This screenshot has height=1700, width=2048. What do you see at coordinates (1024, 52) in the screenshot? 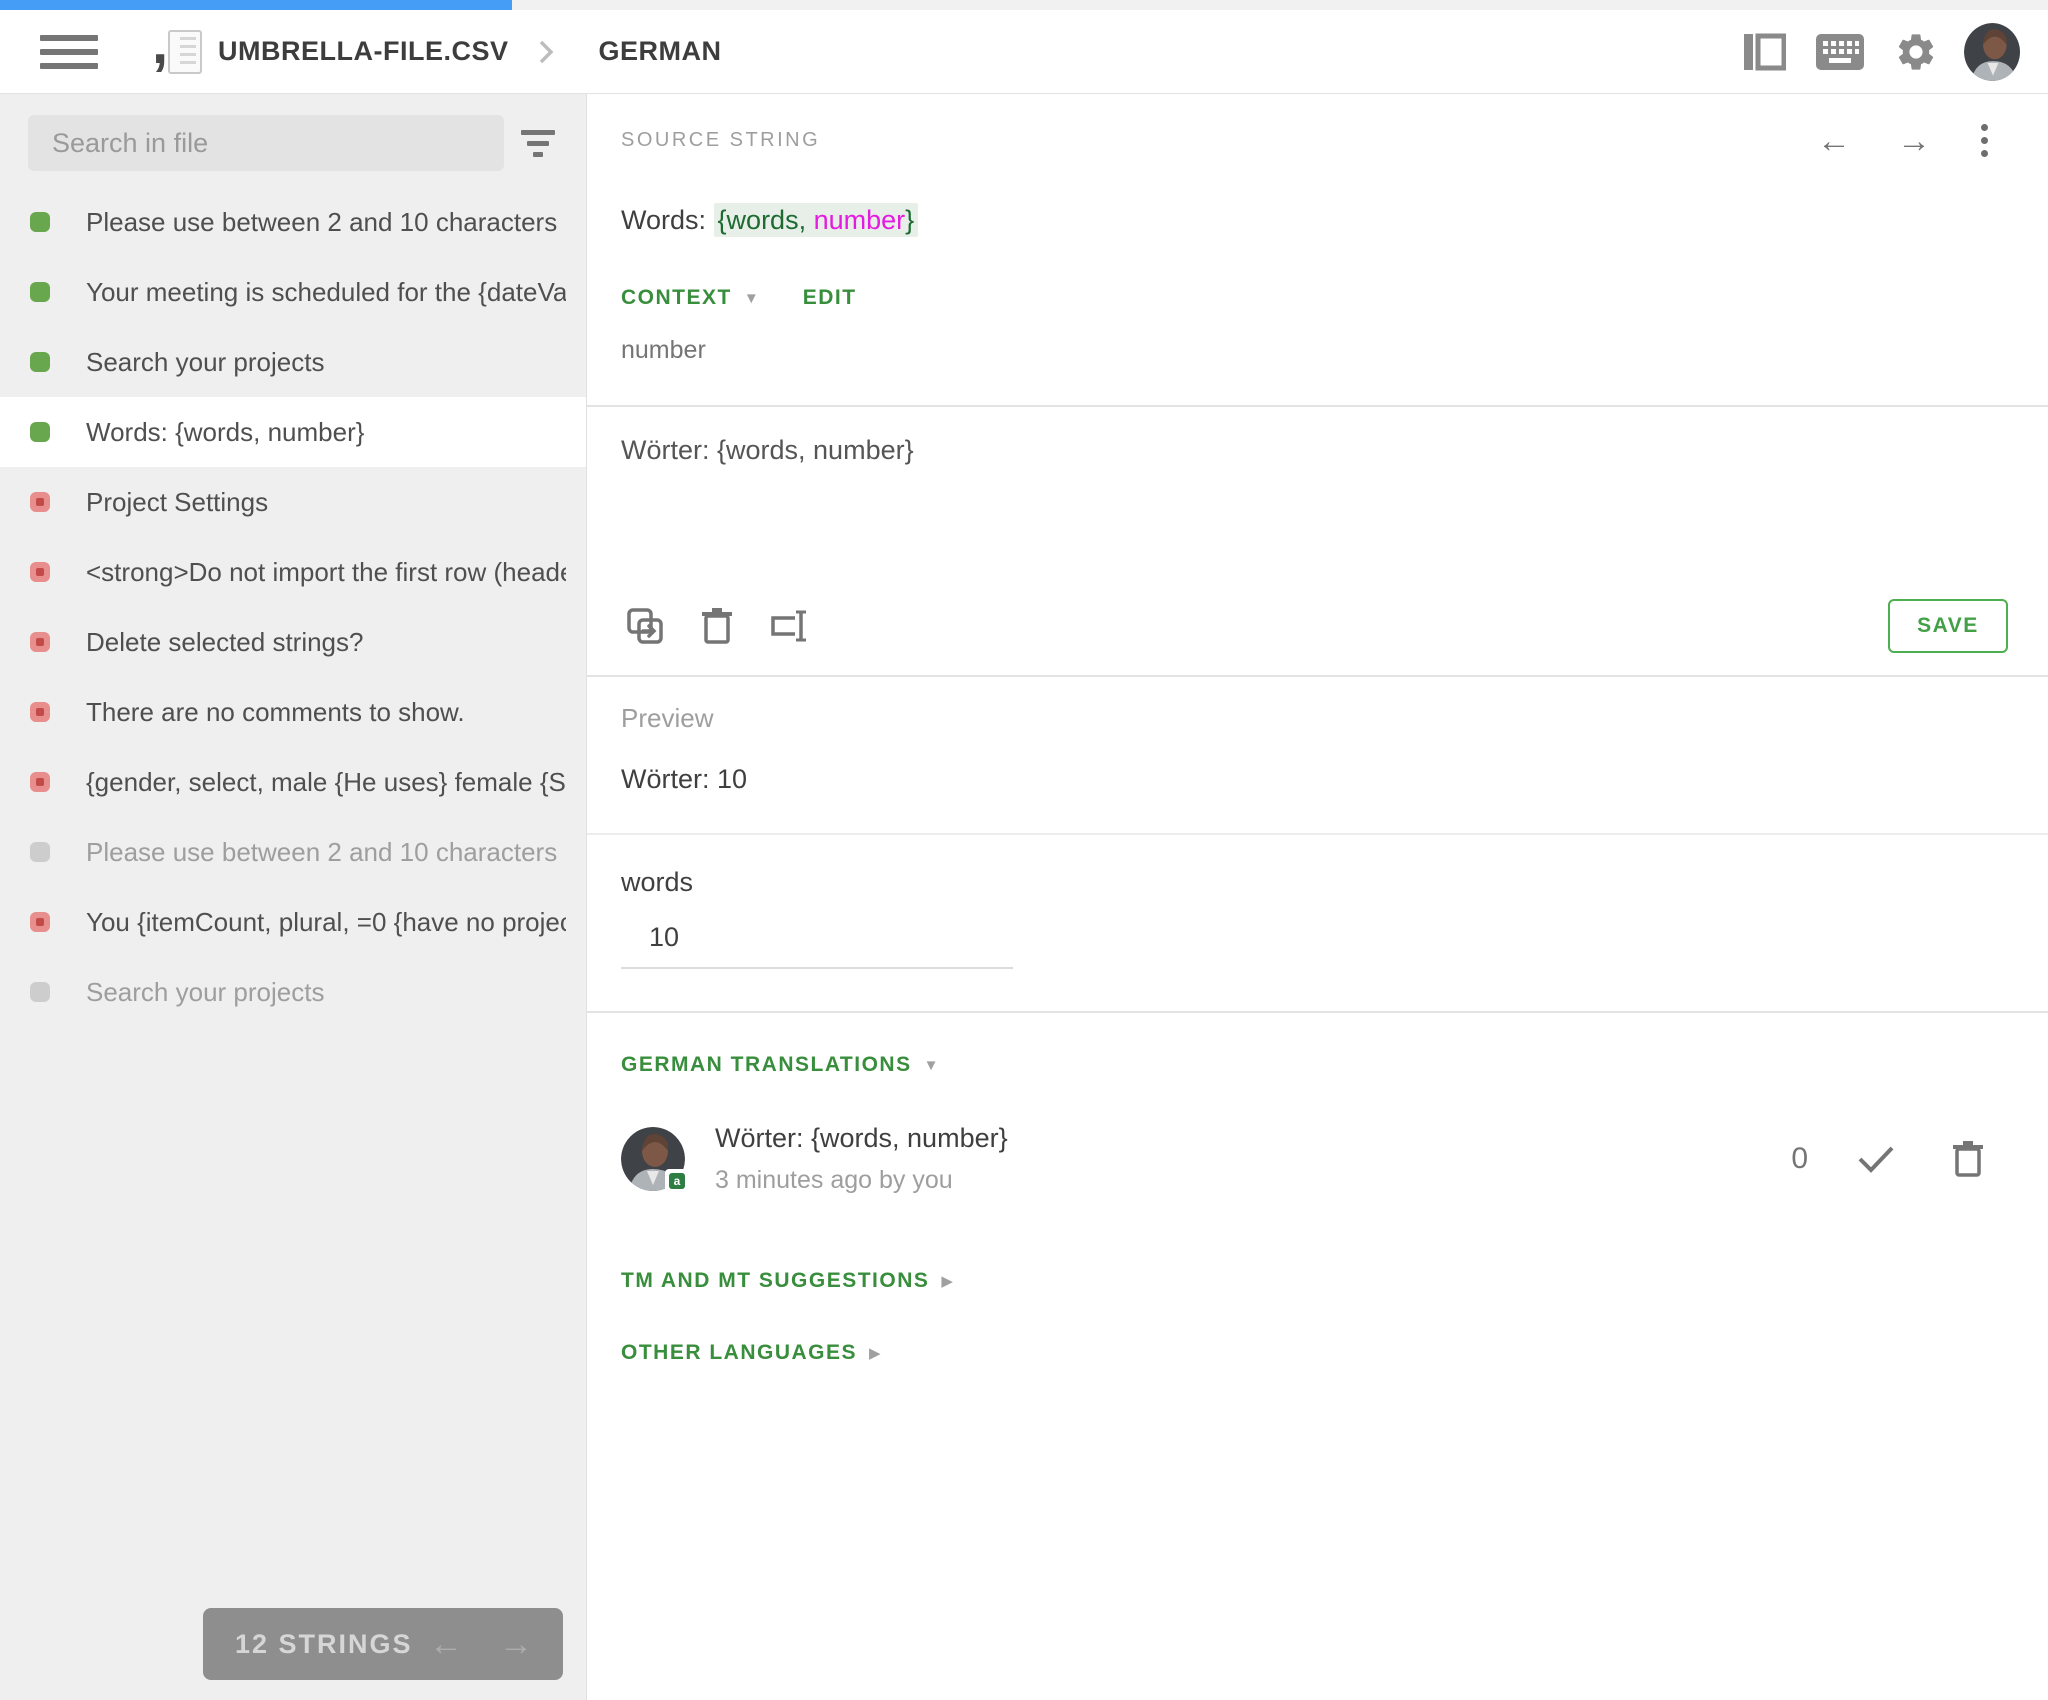
I see `toolbar: , UMBRELLA-FILE.CSV GERMAN` at bounding box center [1024, 52].